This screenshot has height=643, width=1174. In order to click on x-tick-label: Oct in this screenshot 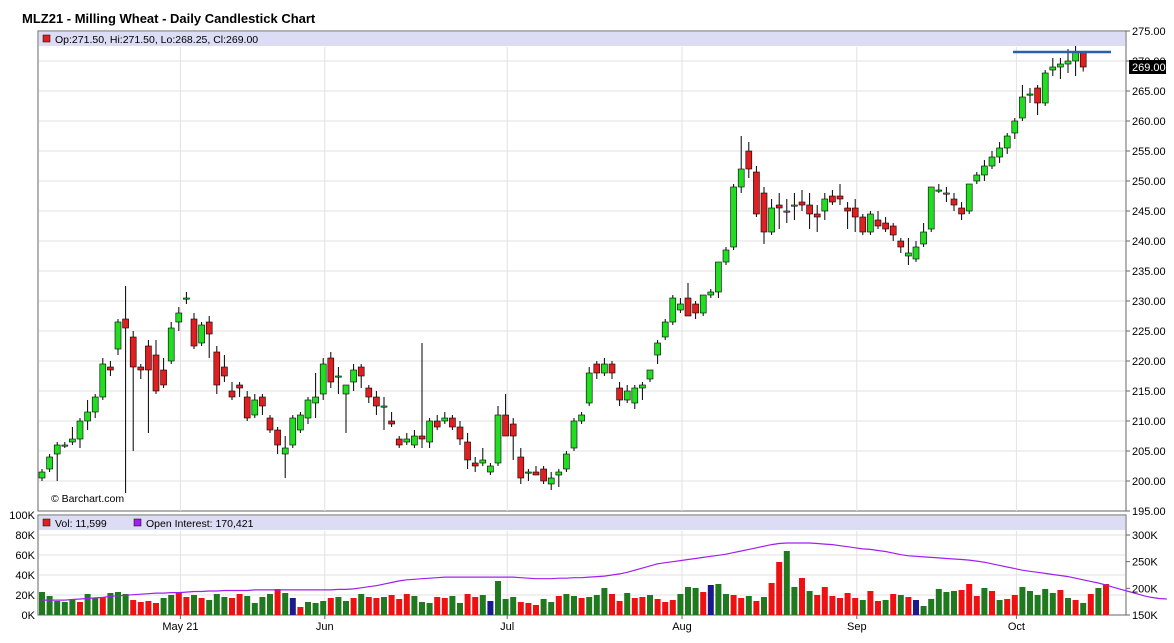, I will do `click(1016, 627)`.